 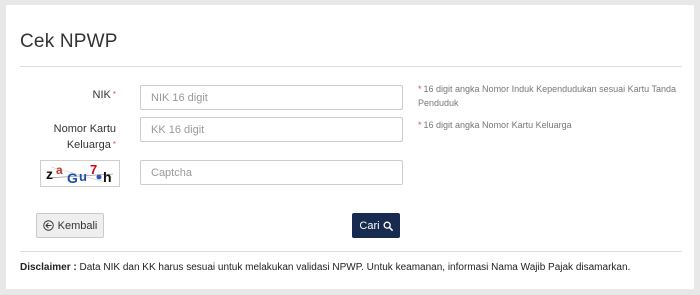 I want to click on kk-input, so click(x=271, y=129).